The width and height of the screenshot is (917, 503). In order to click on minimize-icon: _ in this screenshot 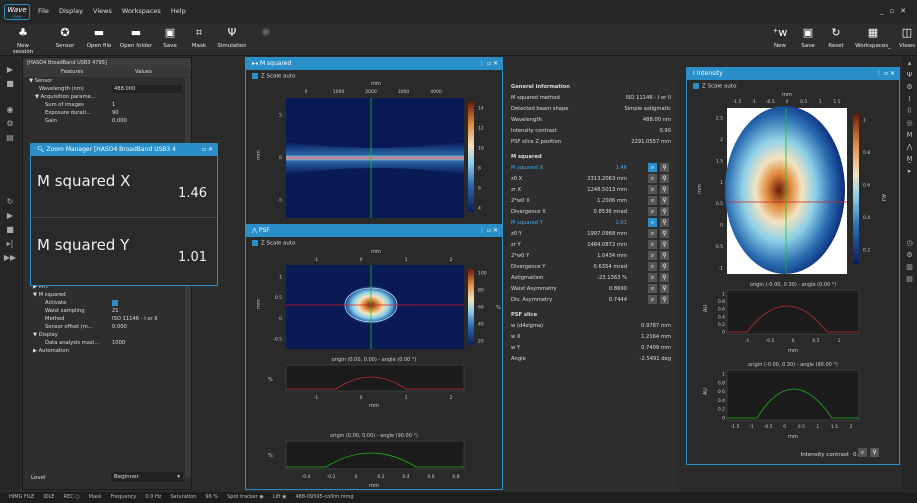, I will do `click(885, 11)`.